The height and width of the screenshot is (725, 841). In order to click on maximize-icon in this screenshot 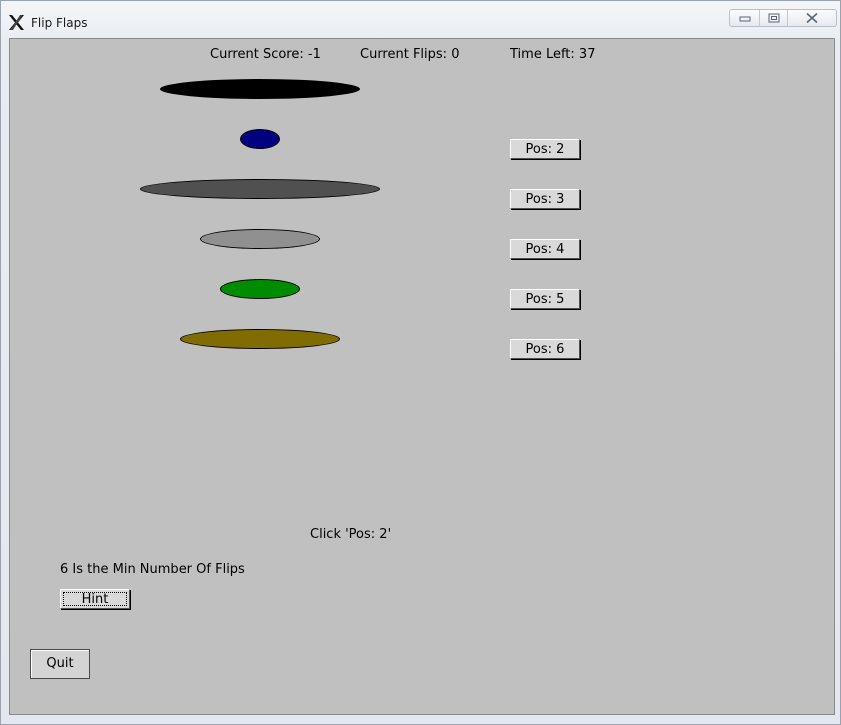, I will do `click(773, 18)`.